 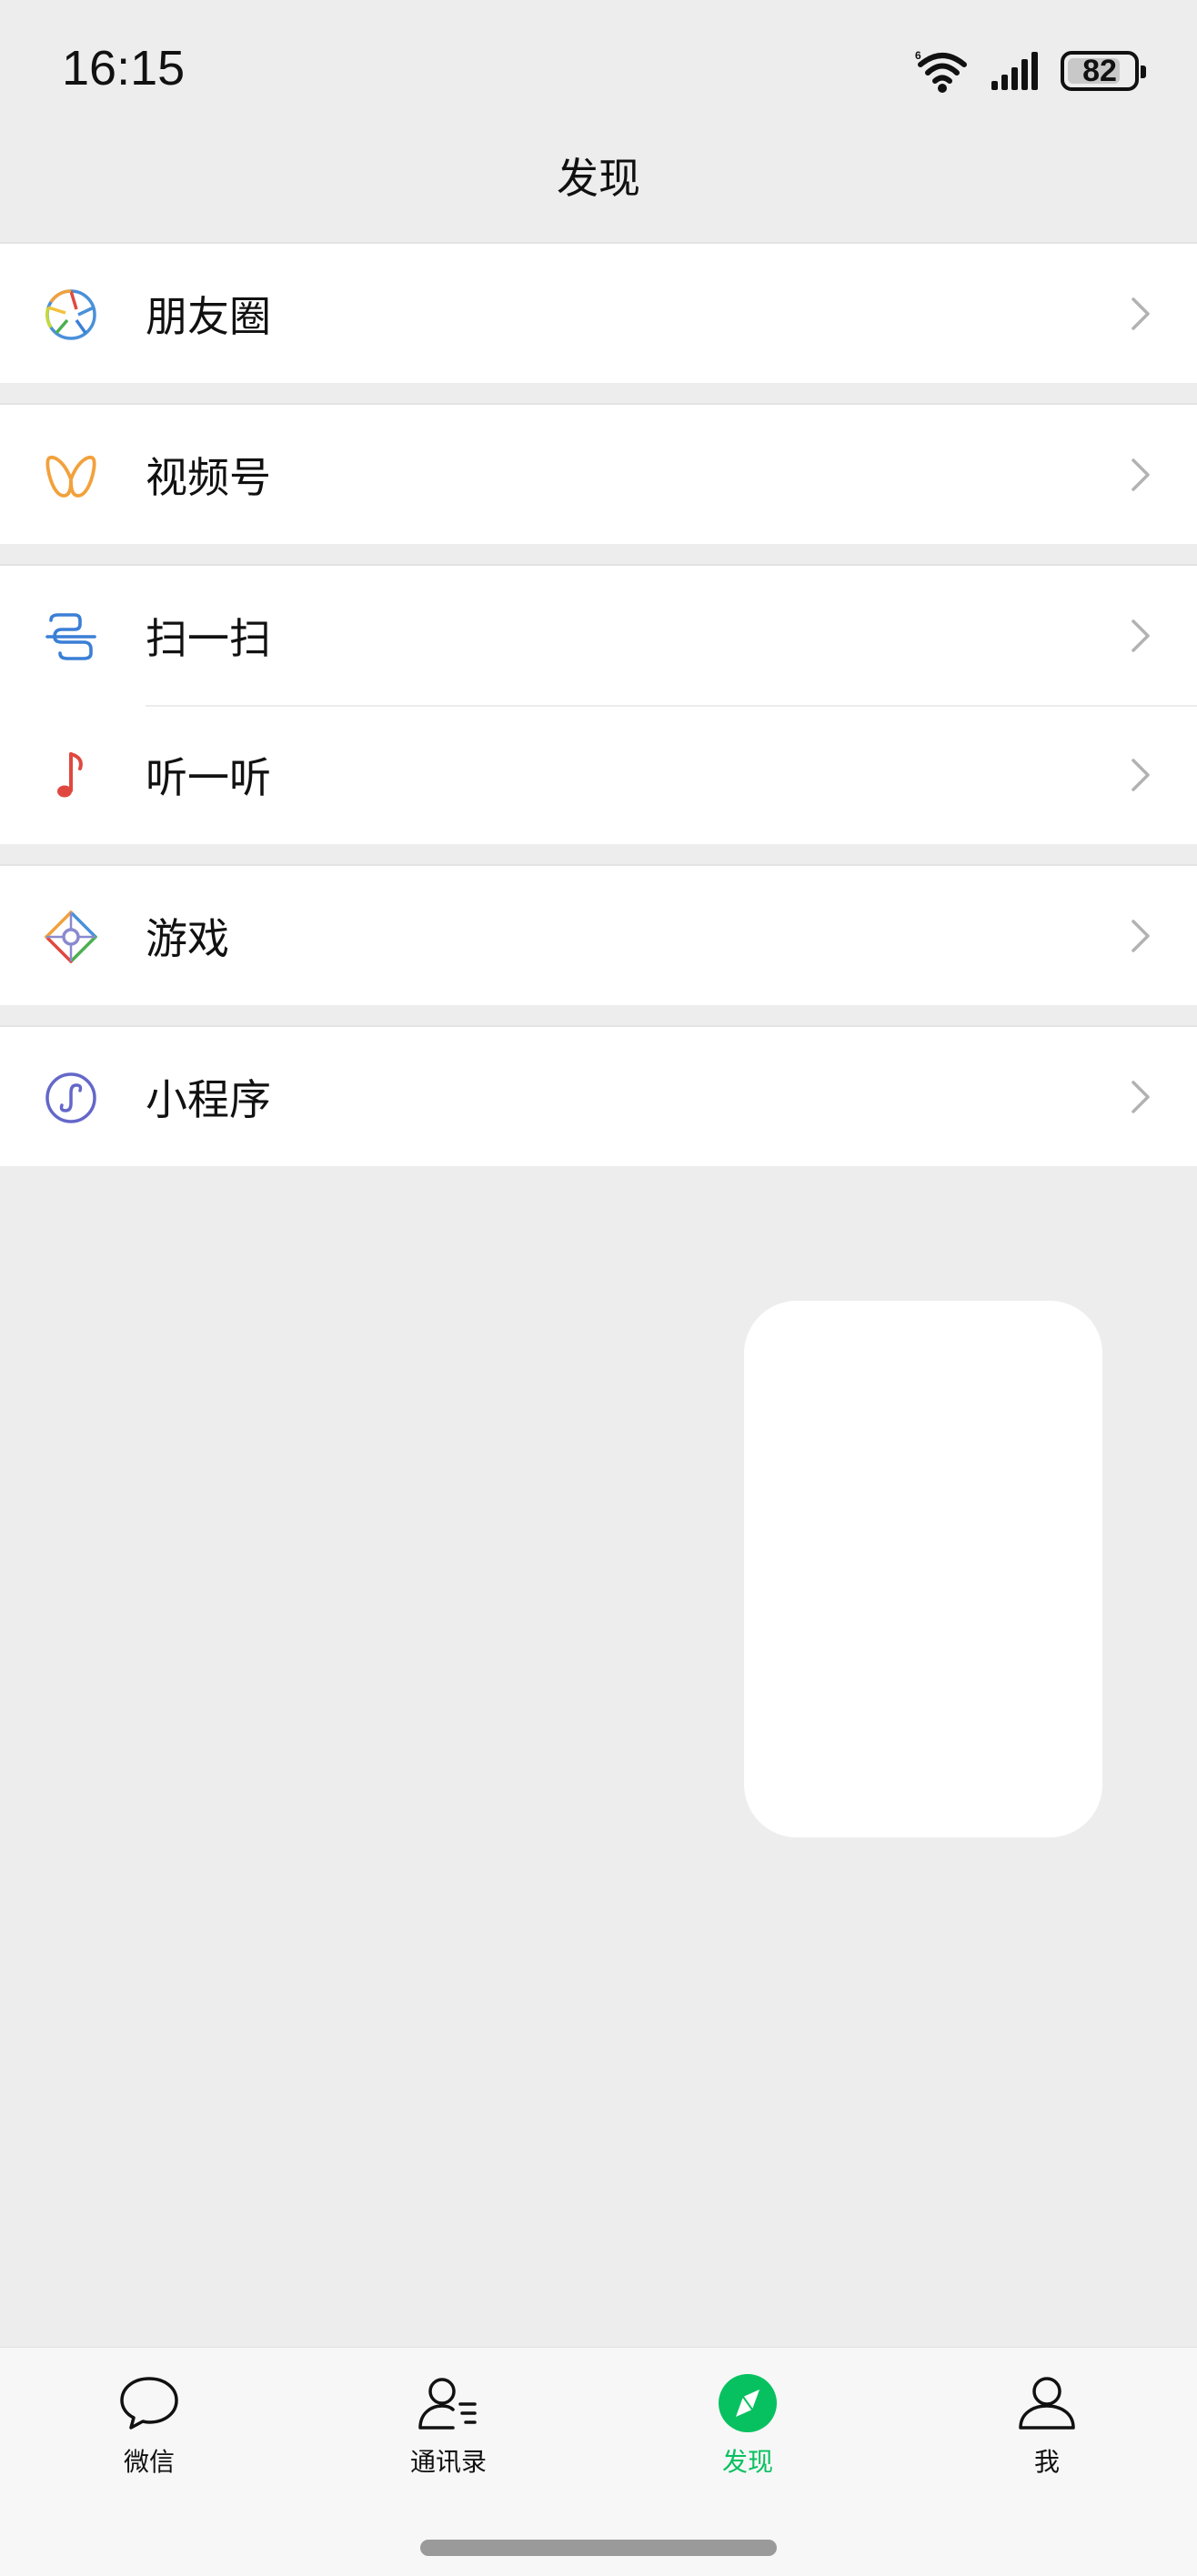 I want to click on status-icons: 6 82, so click(x=1030, y=71).